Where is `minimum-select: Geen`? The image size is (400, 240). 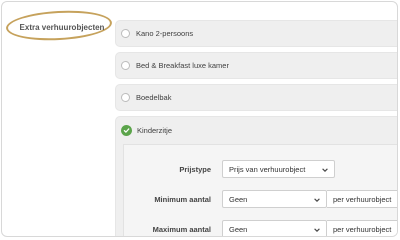 minimum-select: Geen is located at coordinates (274, 199).